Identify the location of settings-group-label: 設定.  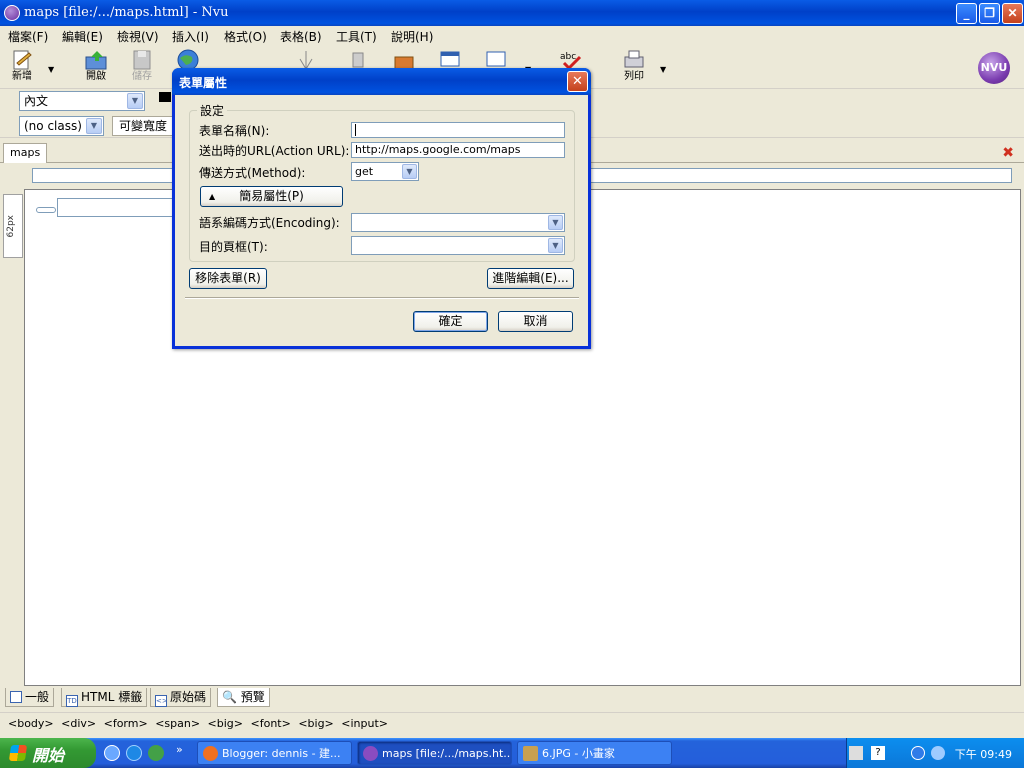
(212, 110).